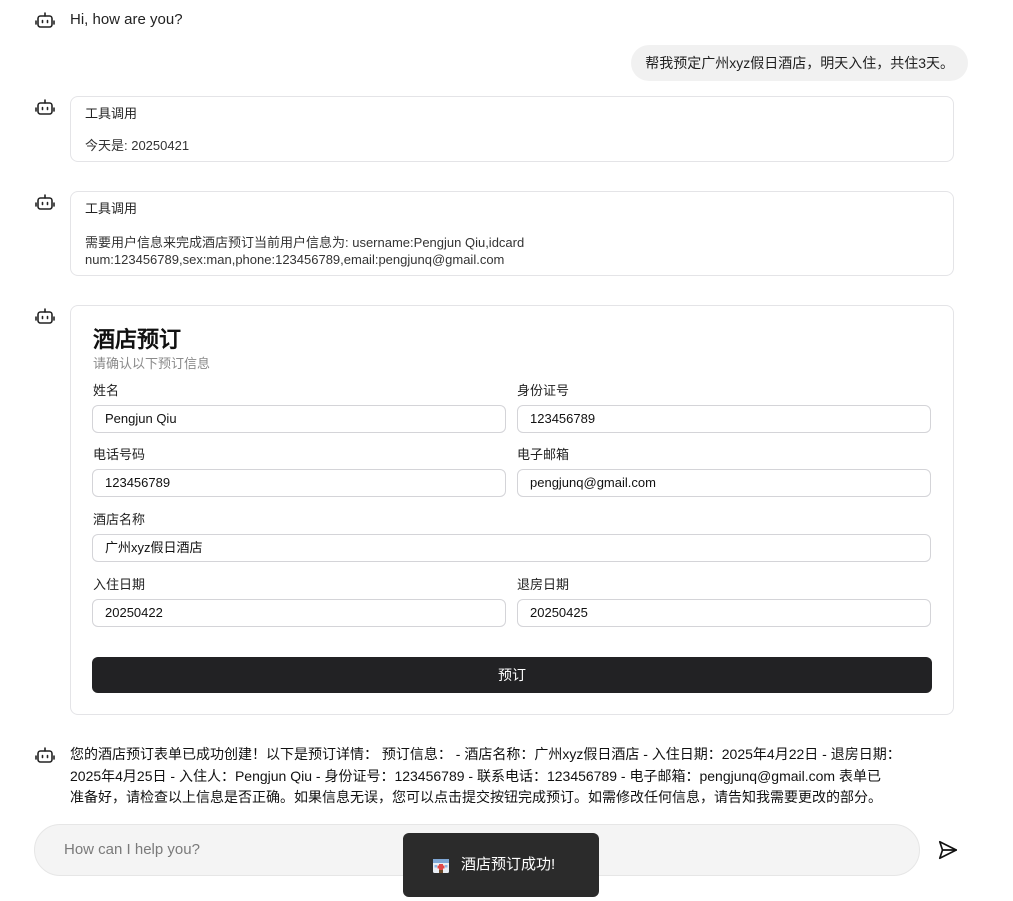 The height and width of the screenshot is (901, 1013). I want to click on id-number-input: 123456789, so click(724, 419).